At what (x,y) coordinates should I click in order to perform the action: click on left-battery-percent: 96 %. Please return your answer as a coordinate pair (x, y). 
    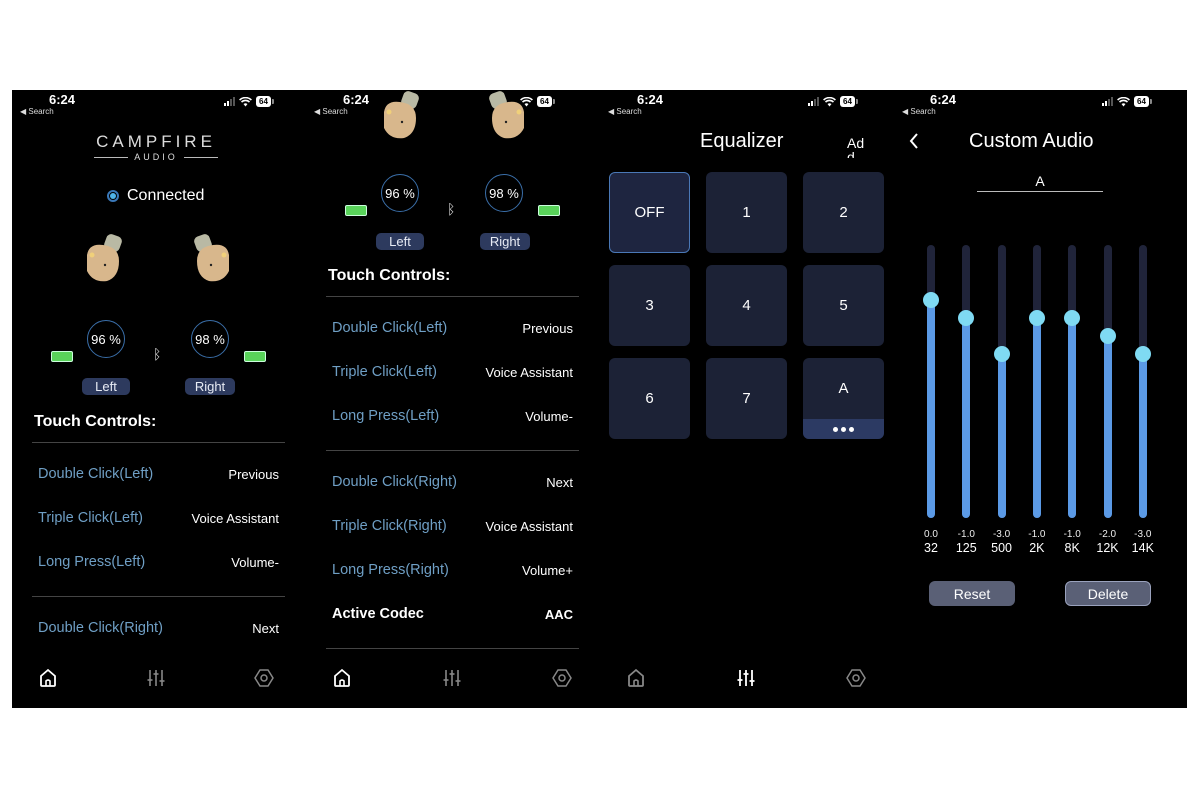
    Looking at the image, I should click on (106, 339).